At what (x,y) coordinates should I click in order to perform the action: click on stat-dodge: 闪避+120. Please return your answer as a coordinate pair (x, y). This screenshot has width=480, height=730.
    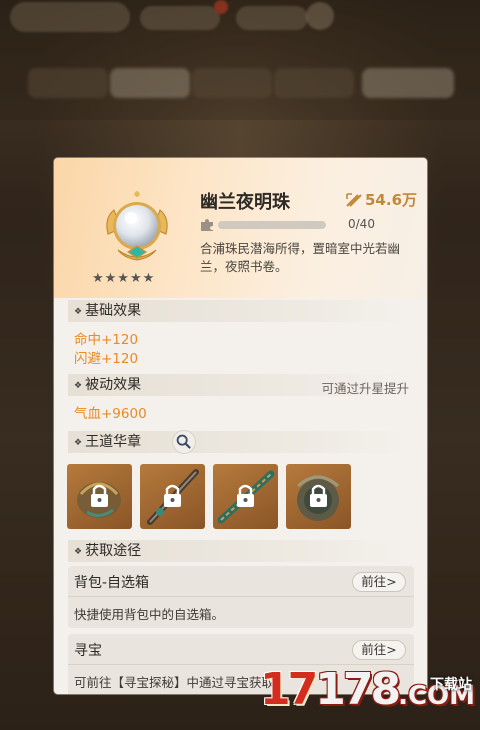
    Looking at the image, I should click on (106, 359).